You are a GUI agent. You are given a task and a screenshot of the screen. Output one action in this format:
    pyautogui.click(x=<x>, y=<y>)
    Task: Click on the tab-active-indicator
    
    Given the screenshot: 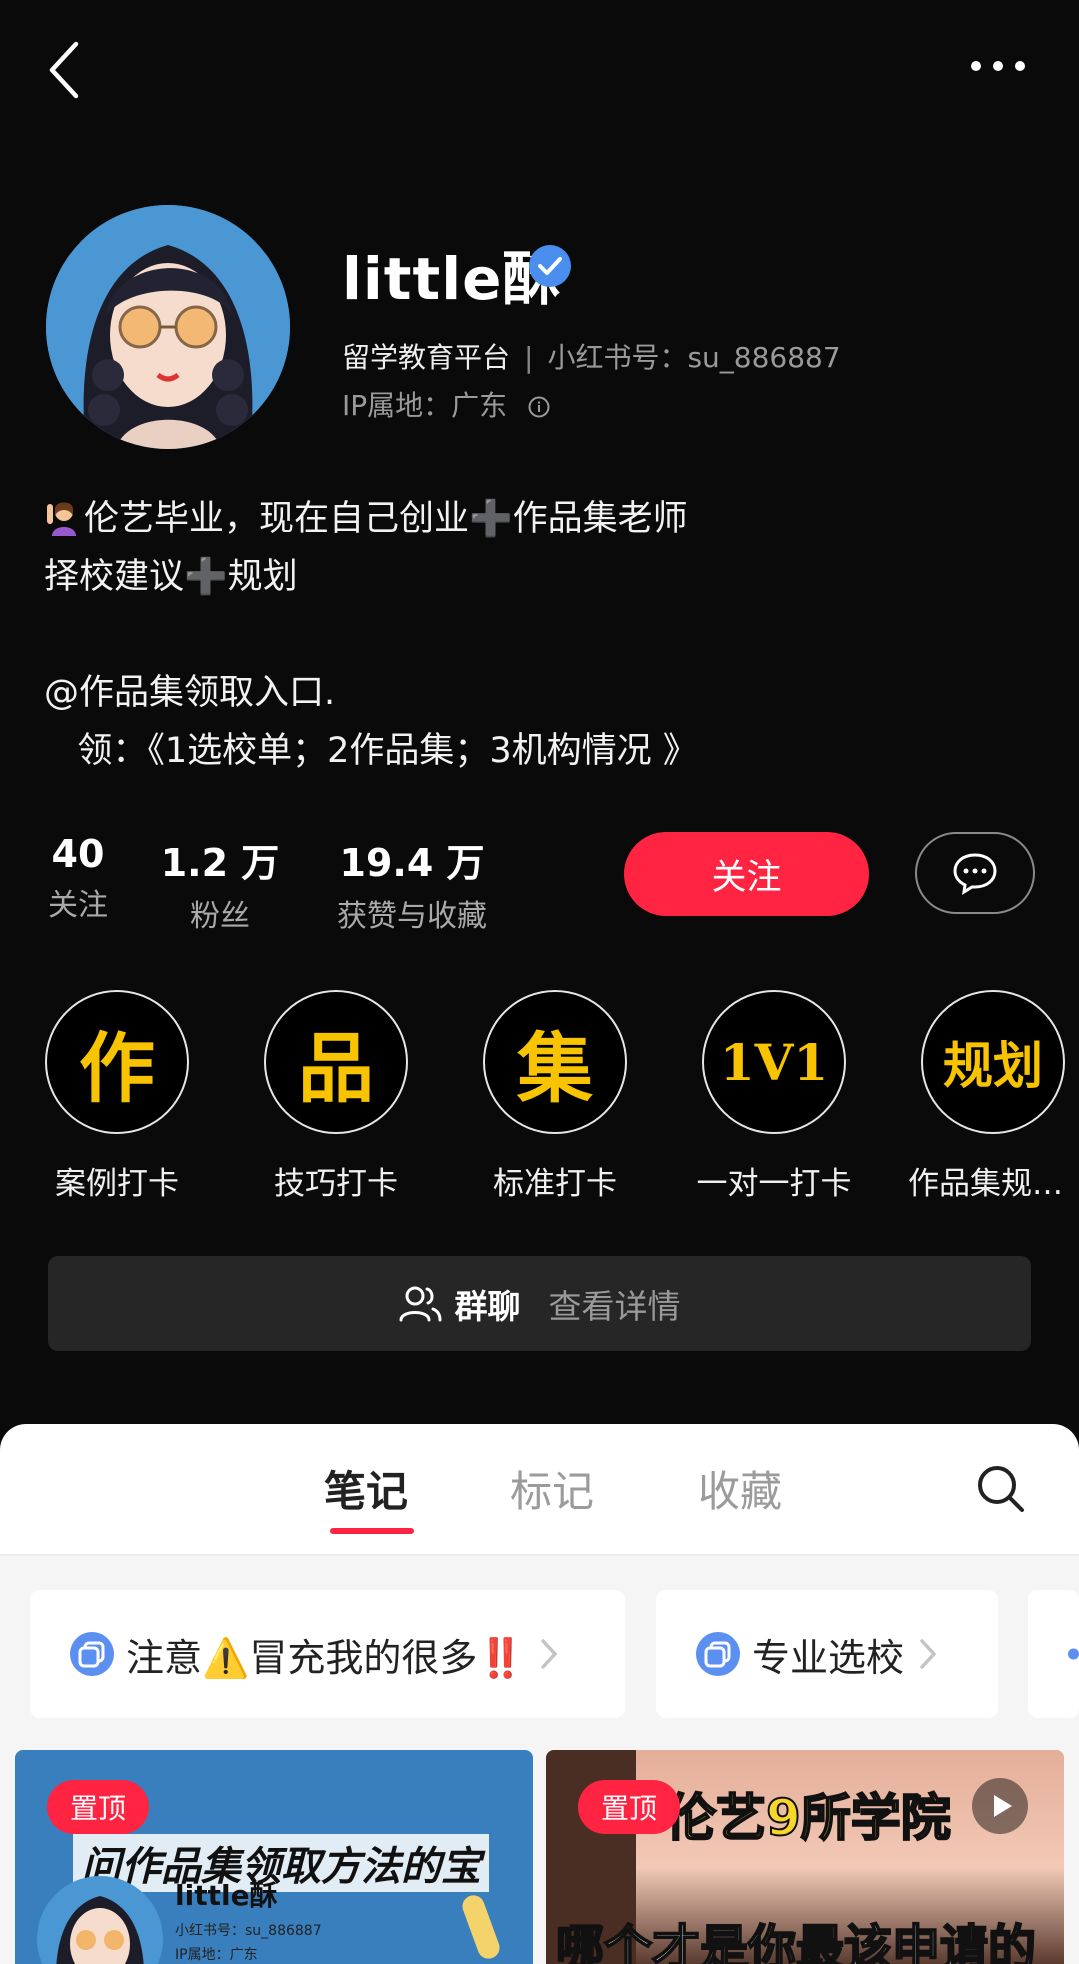 What is the action you would take?
    pyautogui.click(x=372, y=1531)
    